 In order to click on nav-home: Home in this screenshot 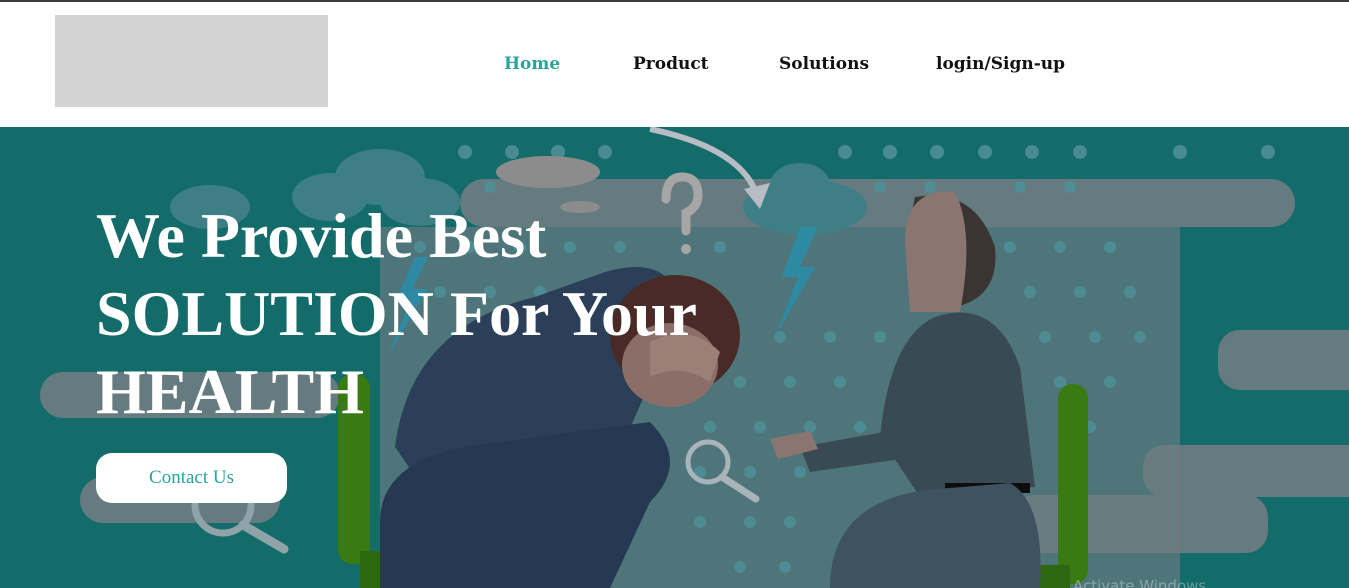, I will do `click(532, 64)`.